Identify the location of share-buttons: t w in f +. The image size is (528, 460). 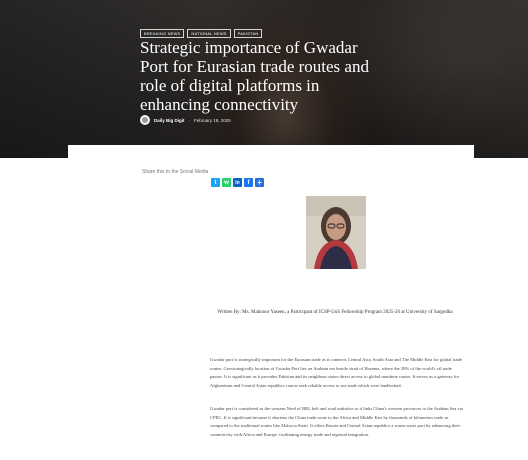
(237, 182).